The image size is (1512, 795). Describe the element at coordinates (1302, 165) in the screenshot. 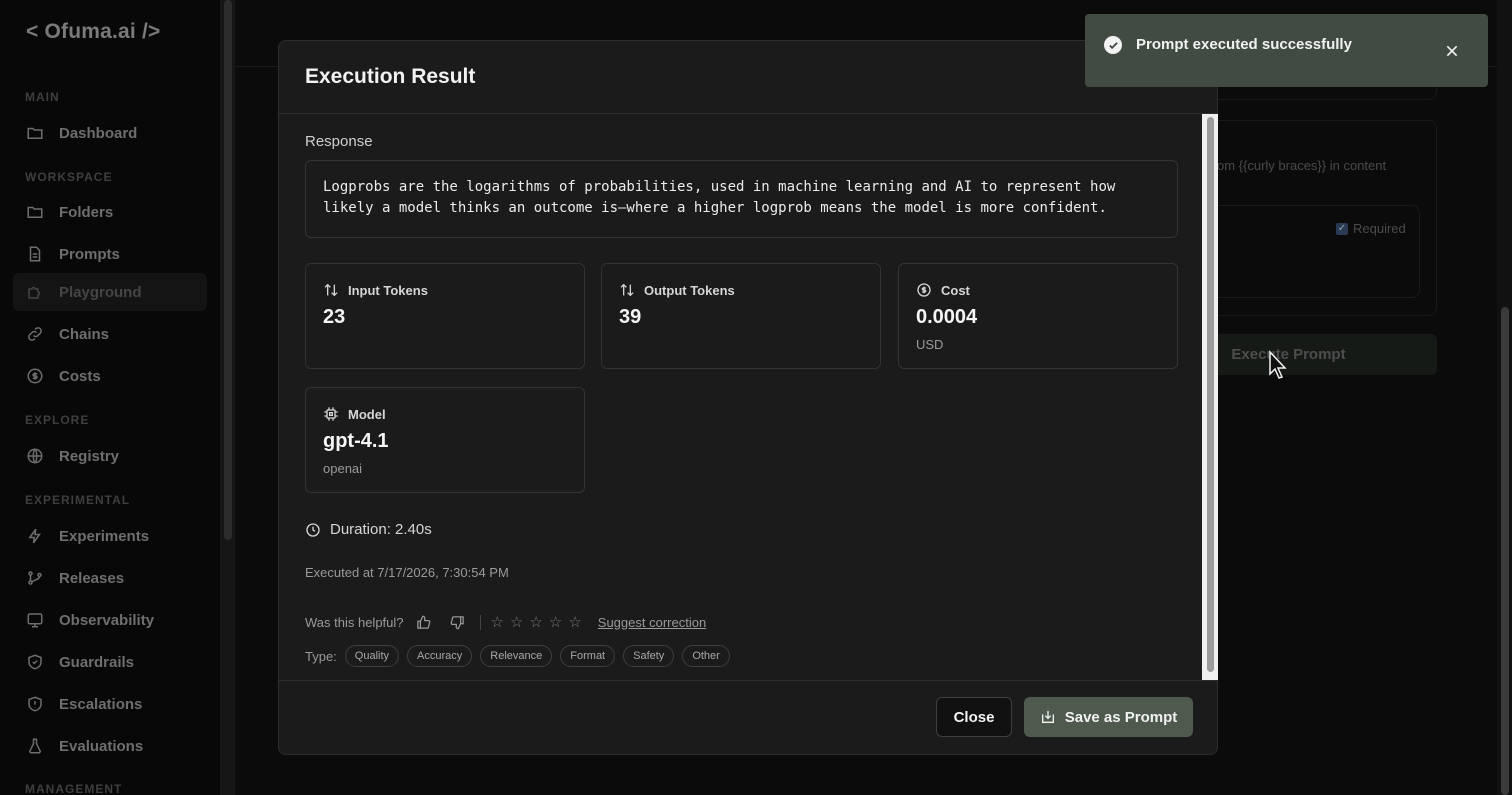

I see `variables-hint: om {{curly braces}} in content` at that location.